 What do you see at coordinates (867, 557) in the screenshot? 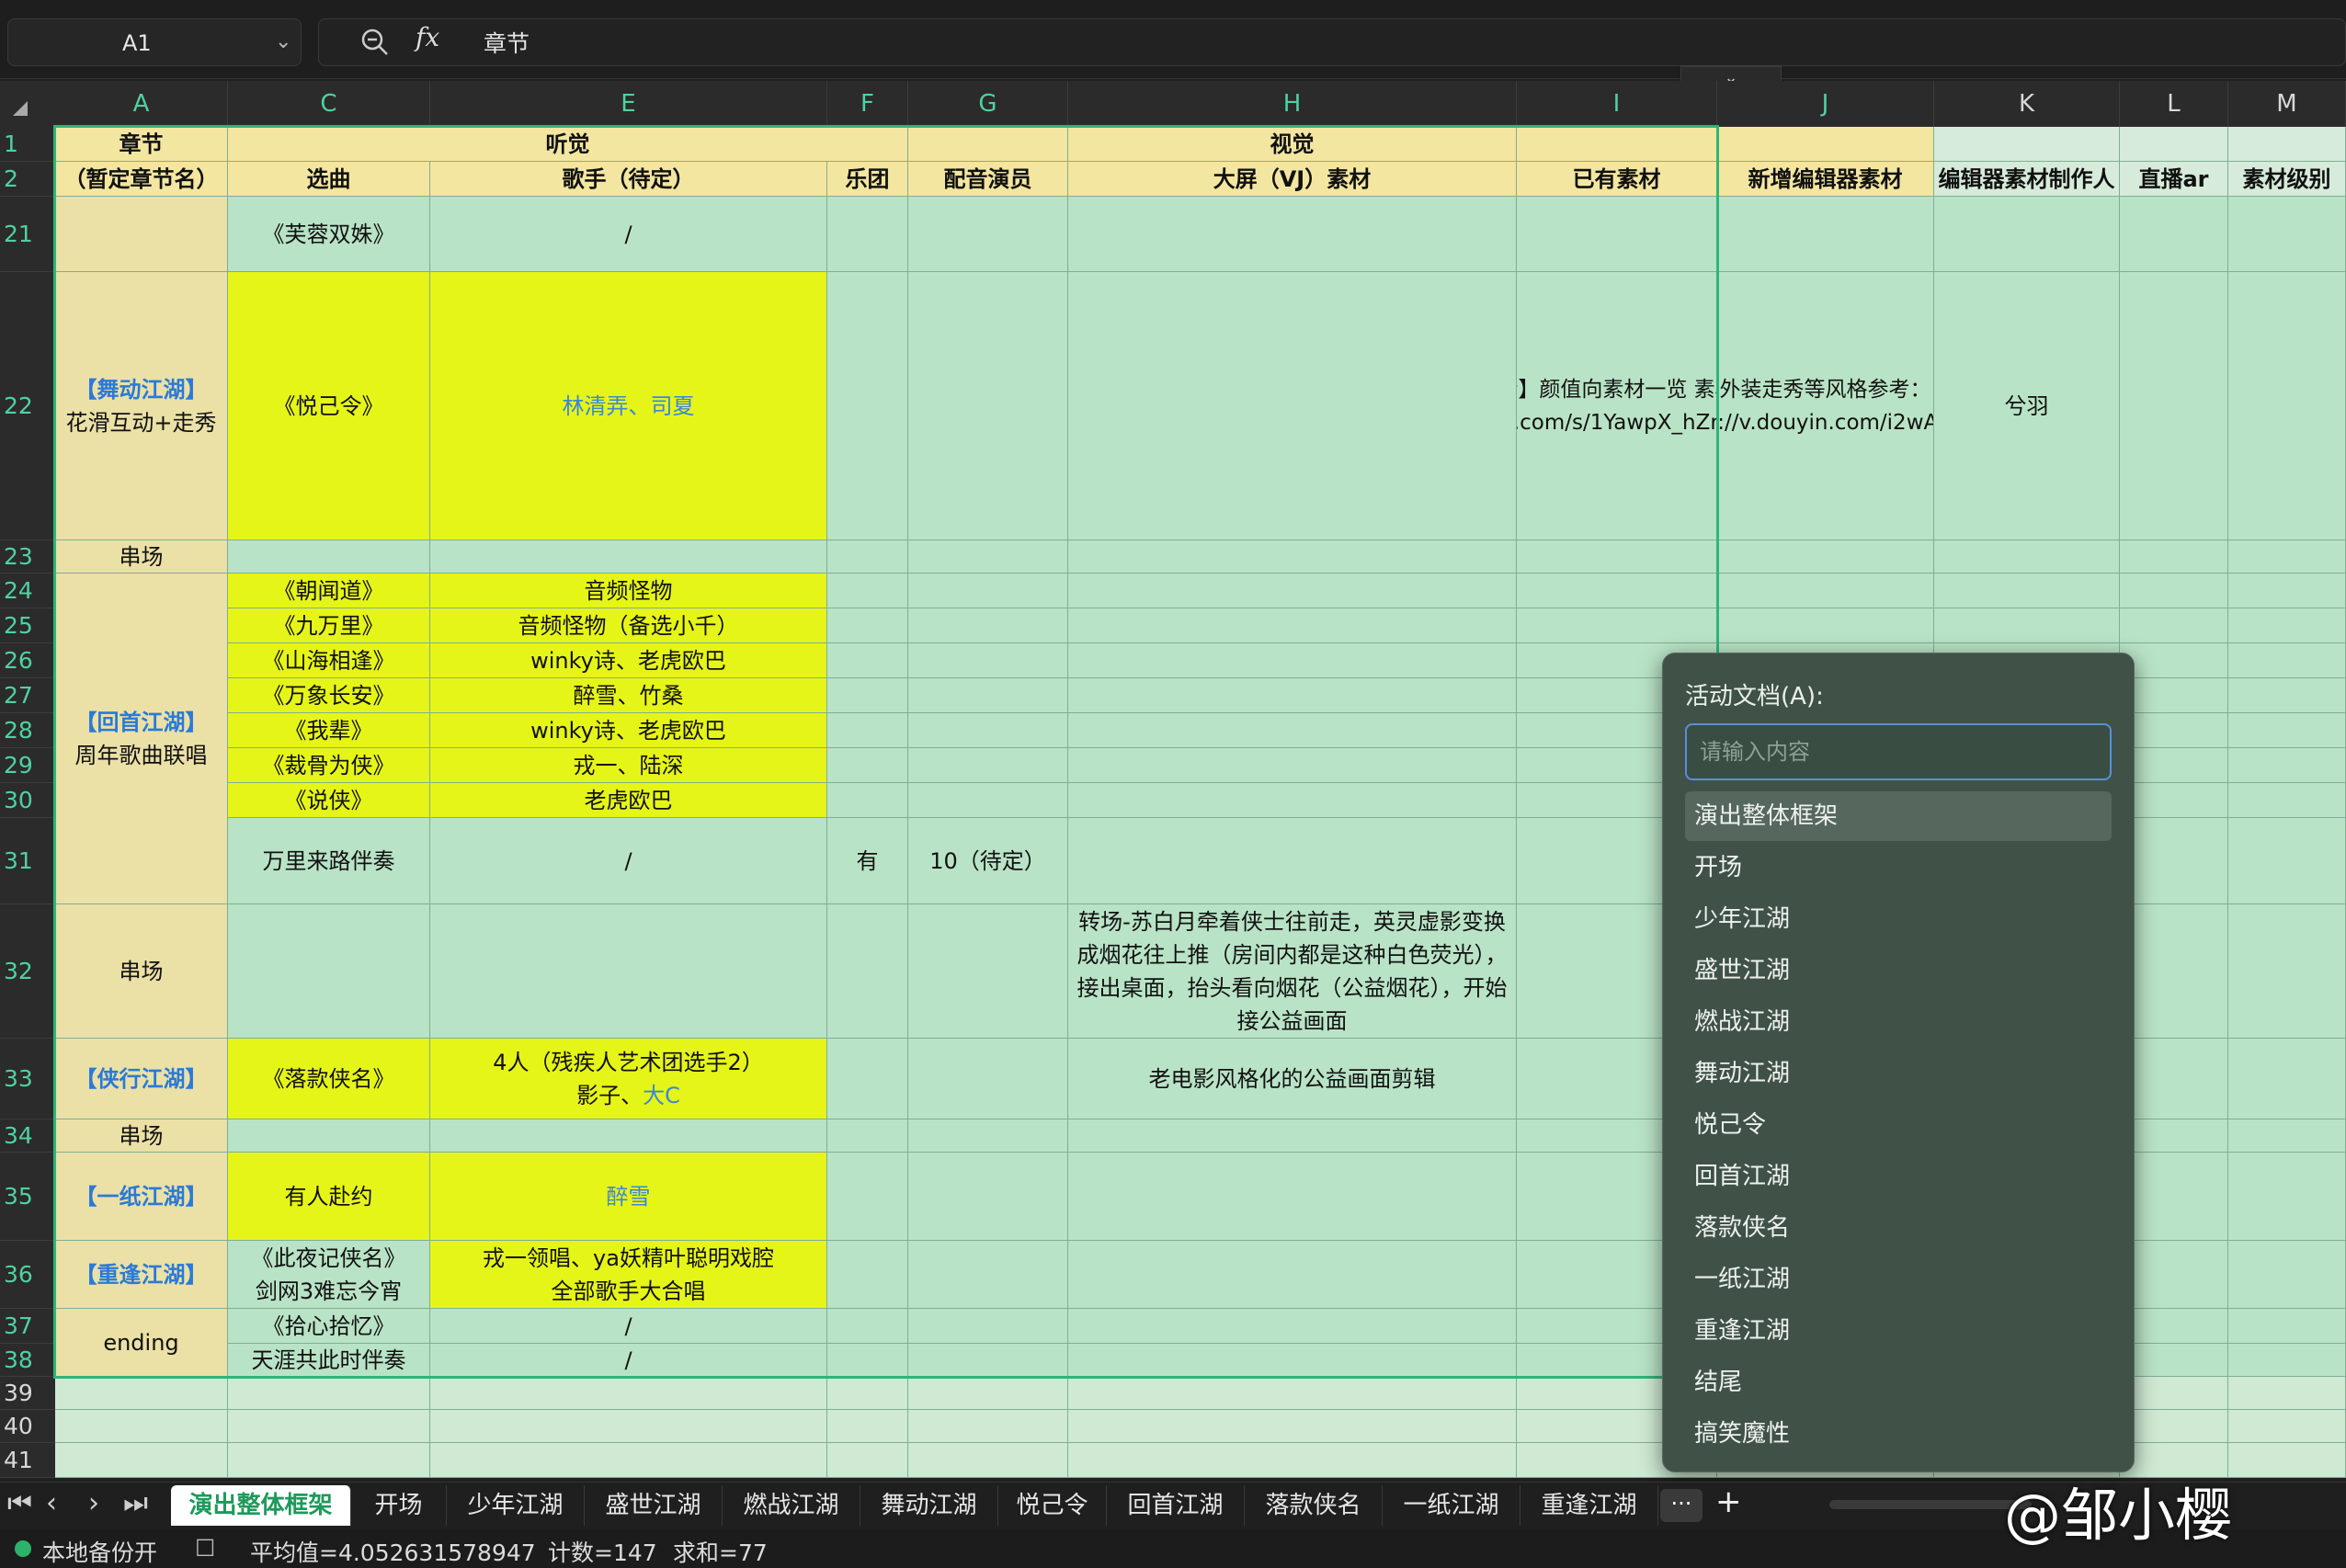
I see `cell-f23` at bounding box center [867, 557].